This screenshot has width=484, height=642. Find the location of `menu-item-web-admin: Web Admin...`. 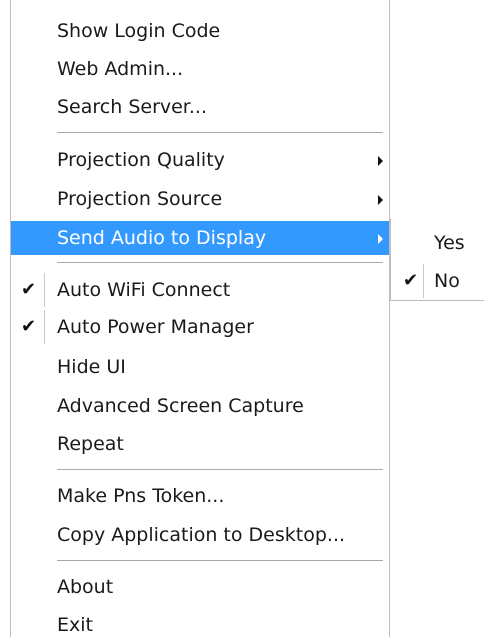

menu-item-web-admin: Web Admin... is located at coordinates (200, 69).